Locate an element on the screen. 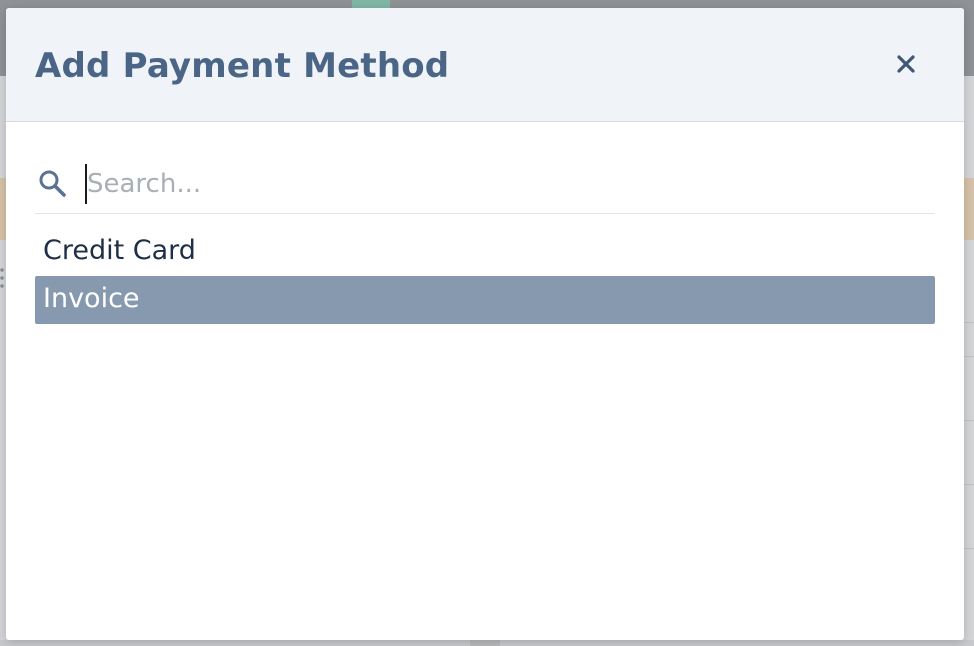  payment-method-list: Credit Card Invoice is located at coordinates (485, 276).